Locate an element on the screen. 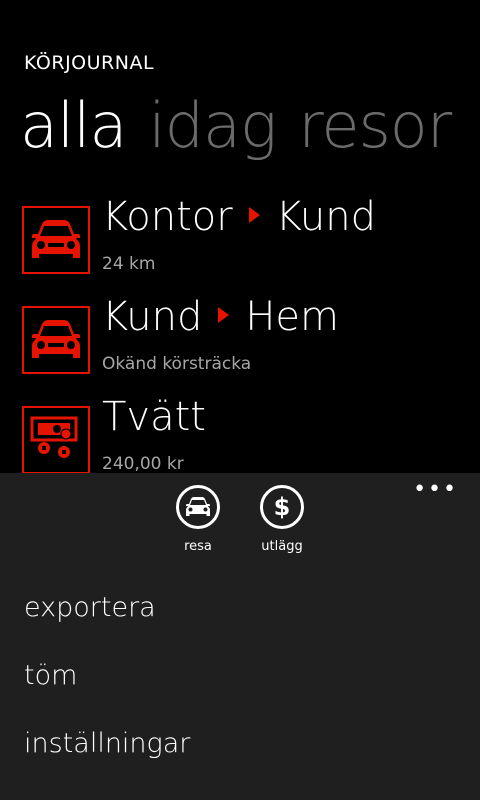 The width and height of the screenshot is (480, 800). appbar-menu: exportera töm inställningar is located at coordinates (107, 687).